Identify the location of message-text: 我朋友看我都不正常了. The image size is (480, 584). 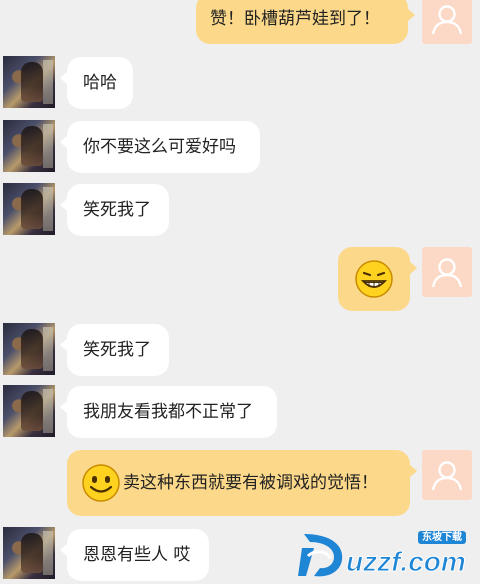
(168, 412).